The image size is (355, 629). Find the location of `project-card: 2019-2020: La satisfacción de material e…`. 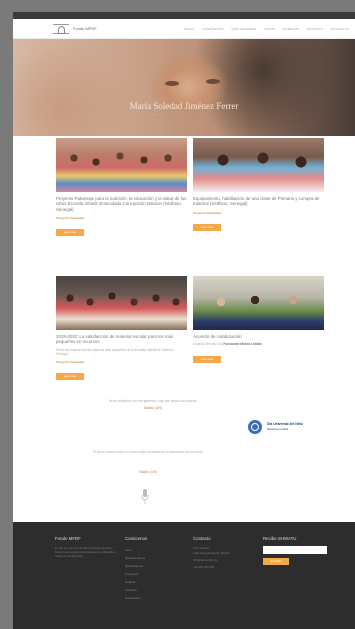

project-card: 2019-2020: La satisfacción de material e… is located at coordinates (121, 329).